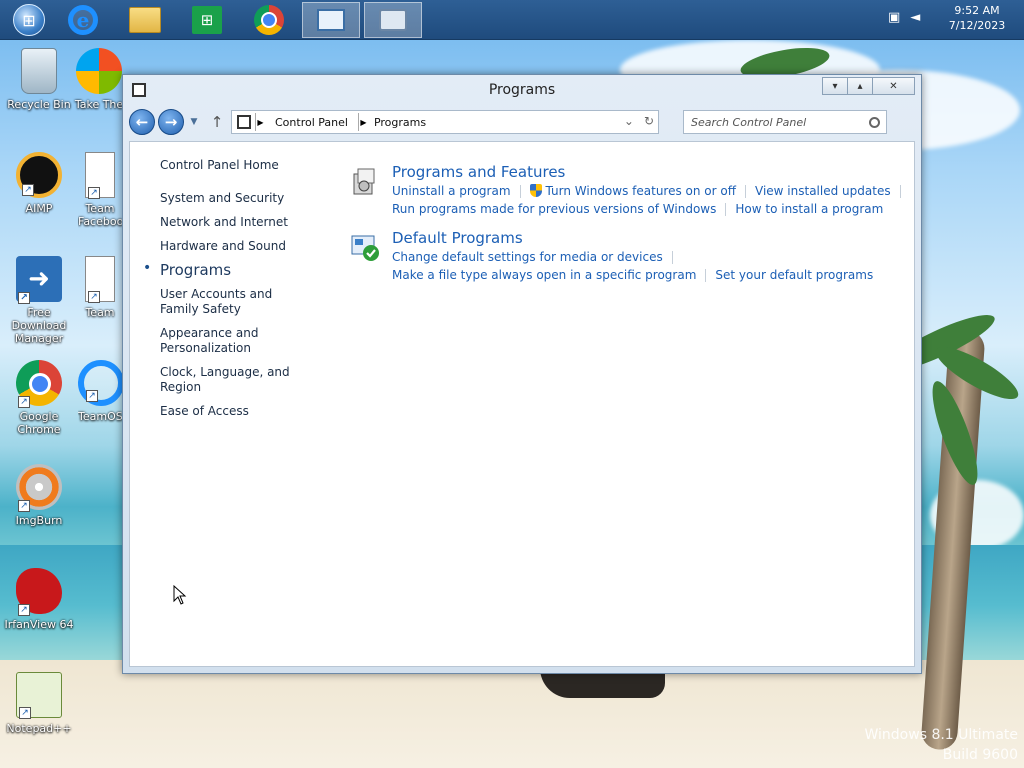 This screenshot has height=768, width=1024. Describe the element at coordinates (217, 122) in the screenshot. I see `up-arrow-icon: ↑` at that location.